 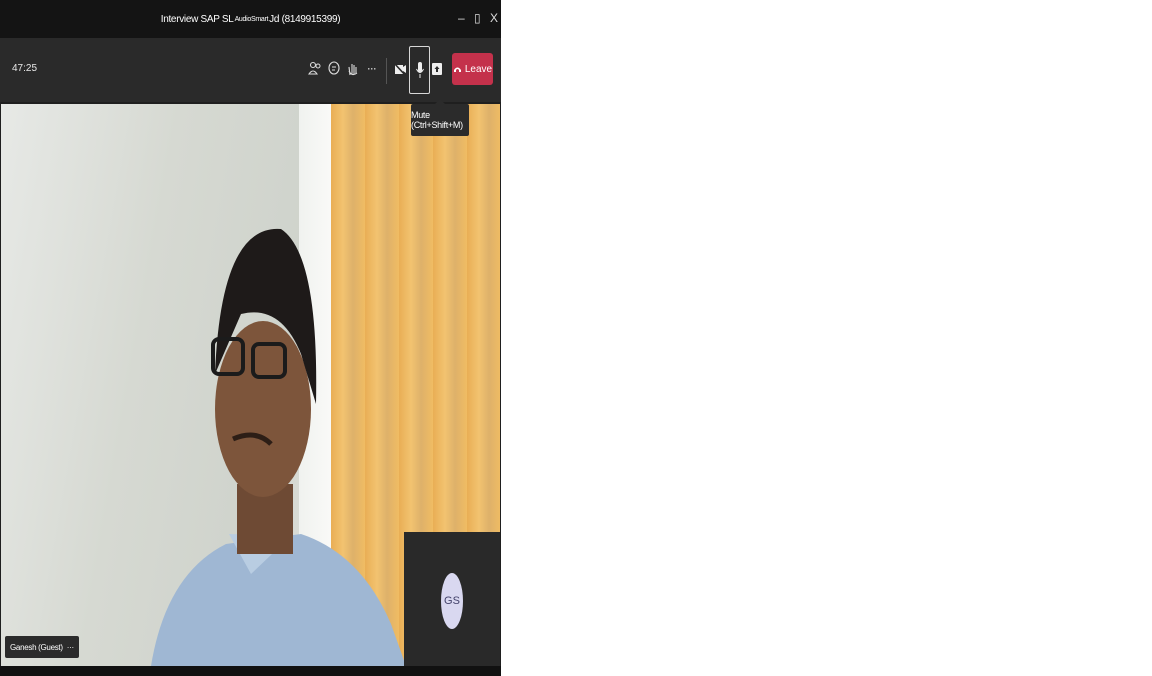 What do you see at coordinates (25, 68) in the screenshot?
I see `meeting-timer: 47:25` at bounding box center [25, 68].